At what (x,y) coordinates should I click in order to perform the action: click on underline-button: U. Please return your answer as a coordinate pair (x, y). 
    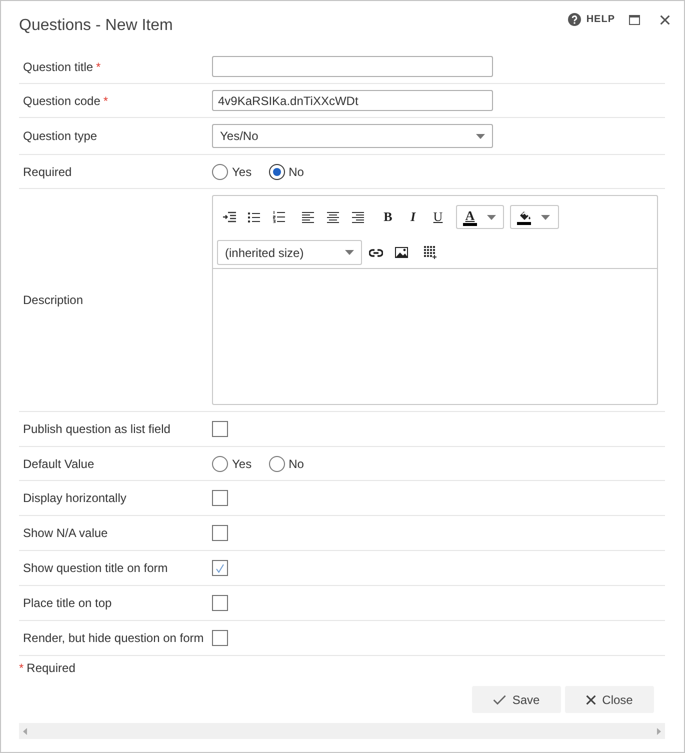
    Looking at the image, I should click on (438, 217).